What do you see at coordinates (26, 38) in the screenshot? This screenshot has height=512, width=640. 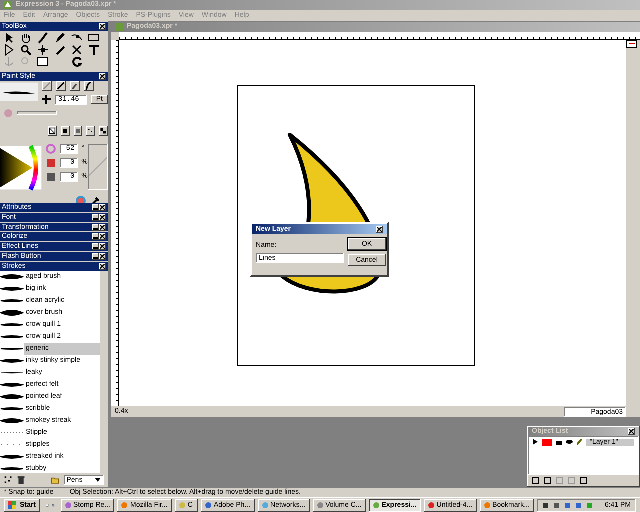 I see `hand-icon` at bounding box center [26, 38].